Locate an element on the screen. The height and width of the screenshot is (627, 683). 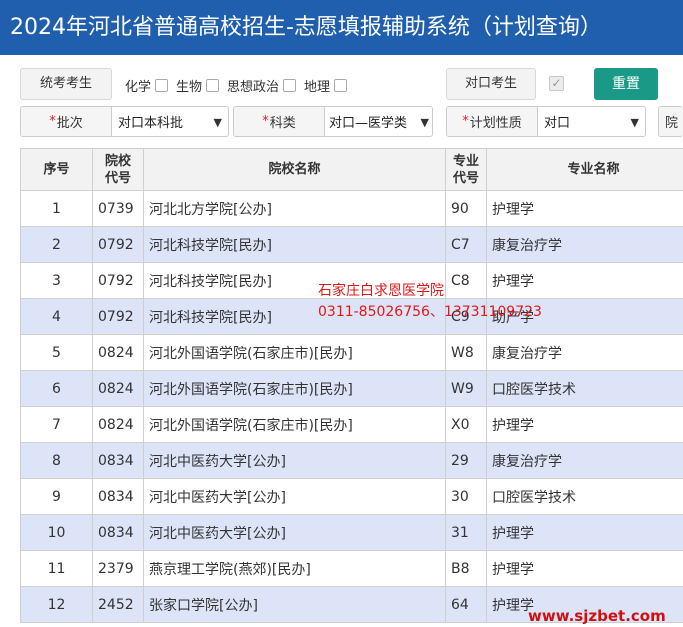
cell-index: 9 is located at coordinates (56, 496).